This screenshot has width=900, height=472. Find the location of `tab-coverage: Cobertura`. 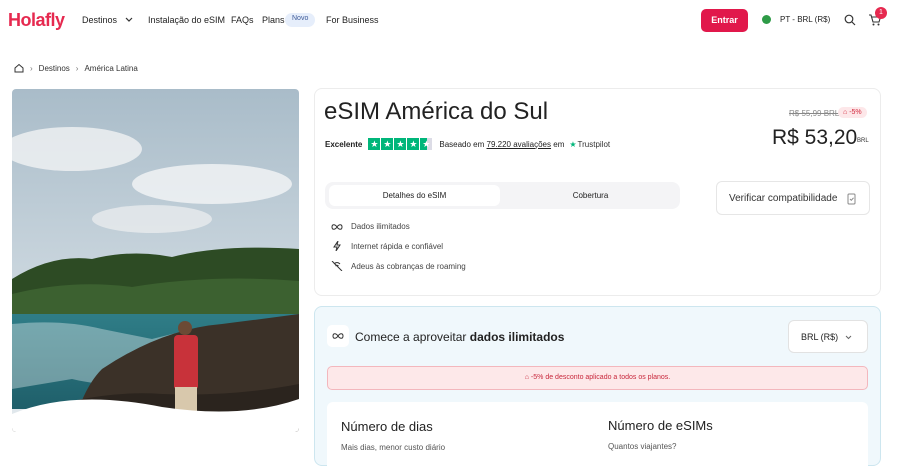

tab-coverage: Cobertura is located at coordinates (590, 195).